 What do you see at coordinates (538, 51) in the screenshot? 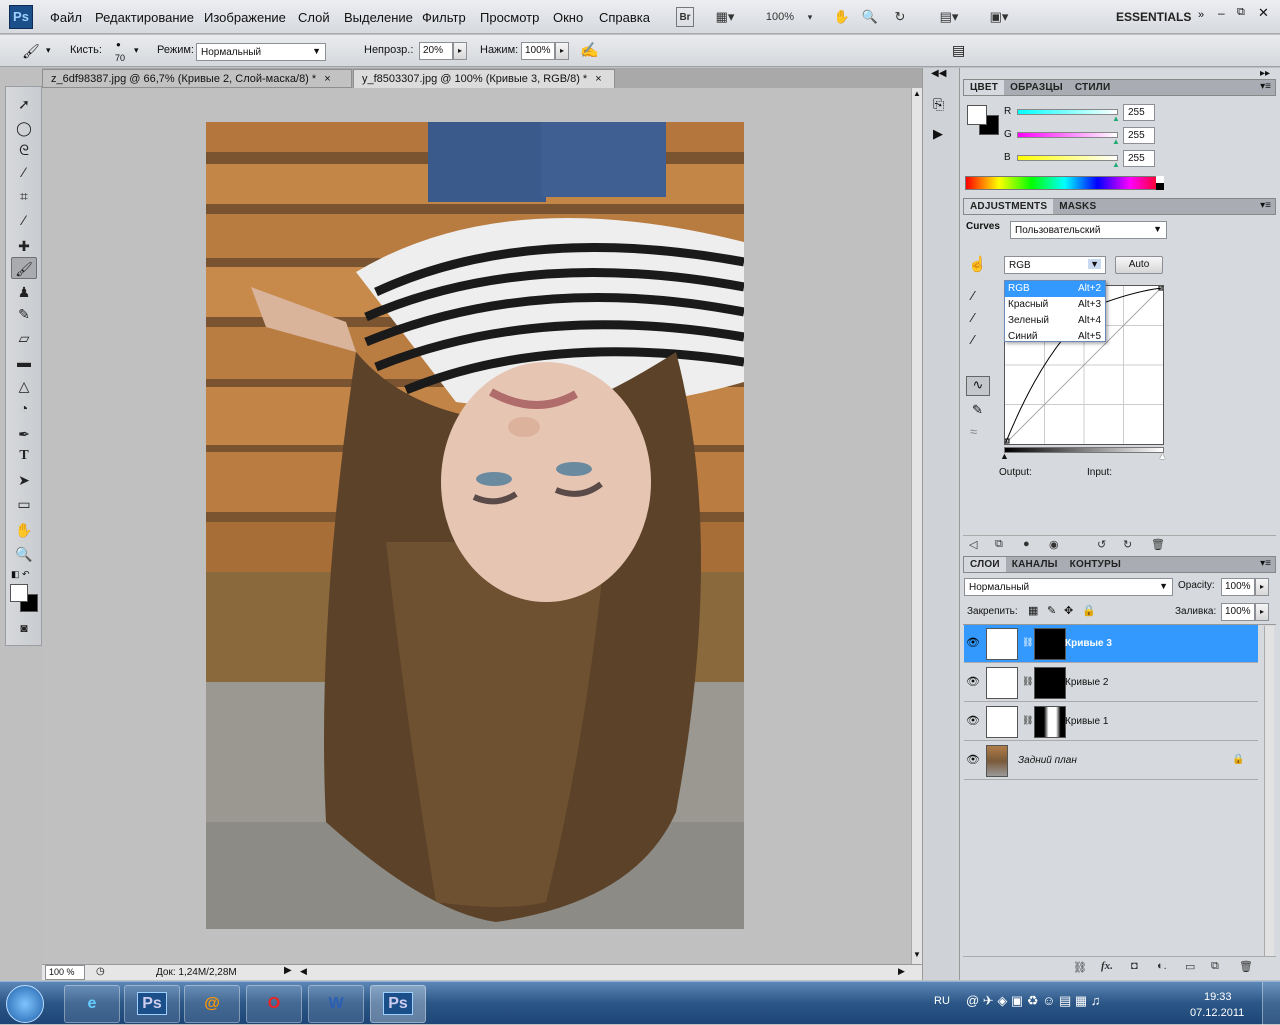
I see `flow-input: 100%` at bounding box center [538, 51].